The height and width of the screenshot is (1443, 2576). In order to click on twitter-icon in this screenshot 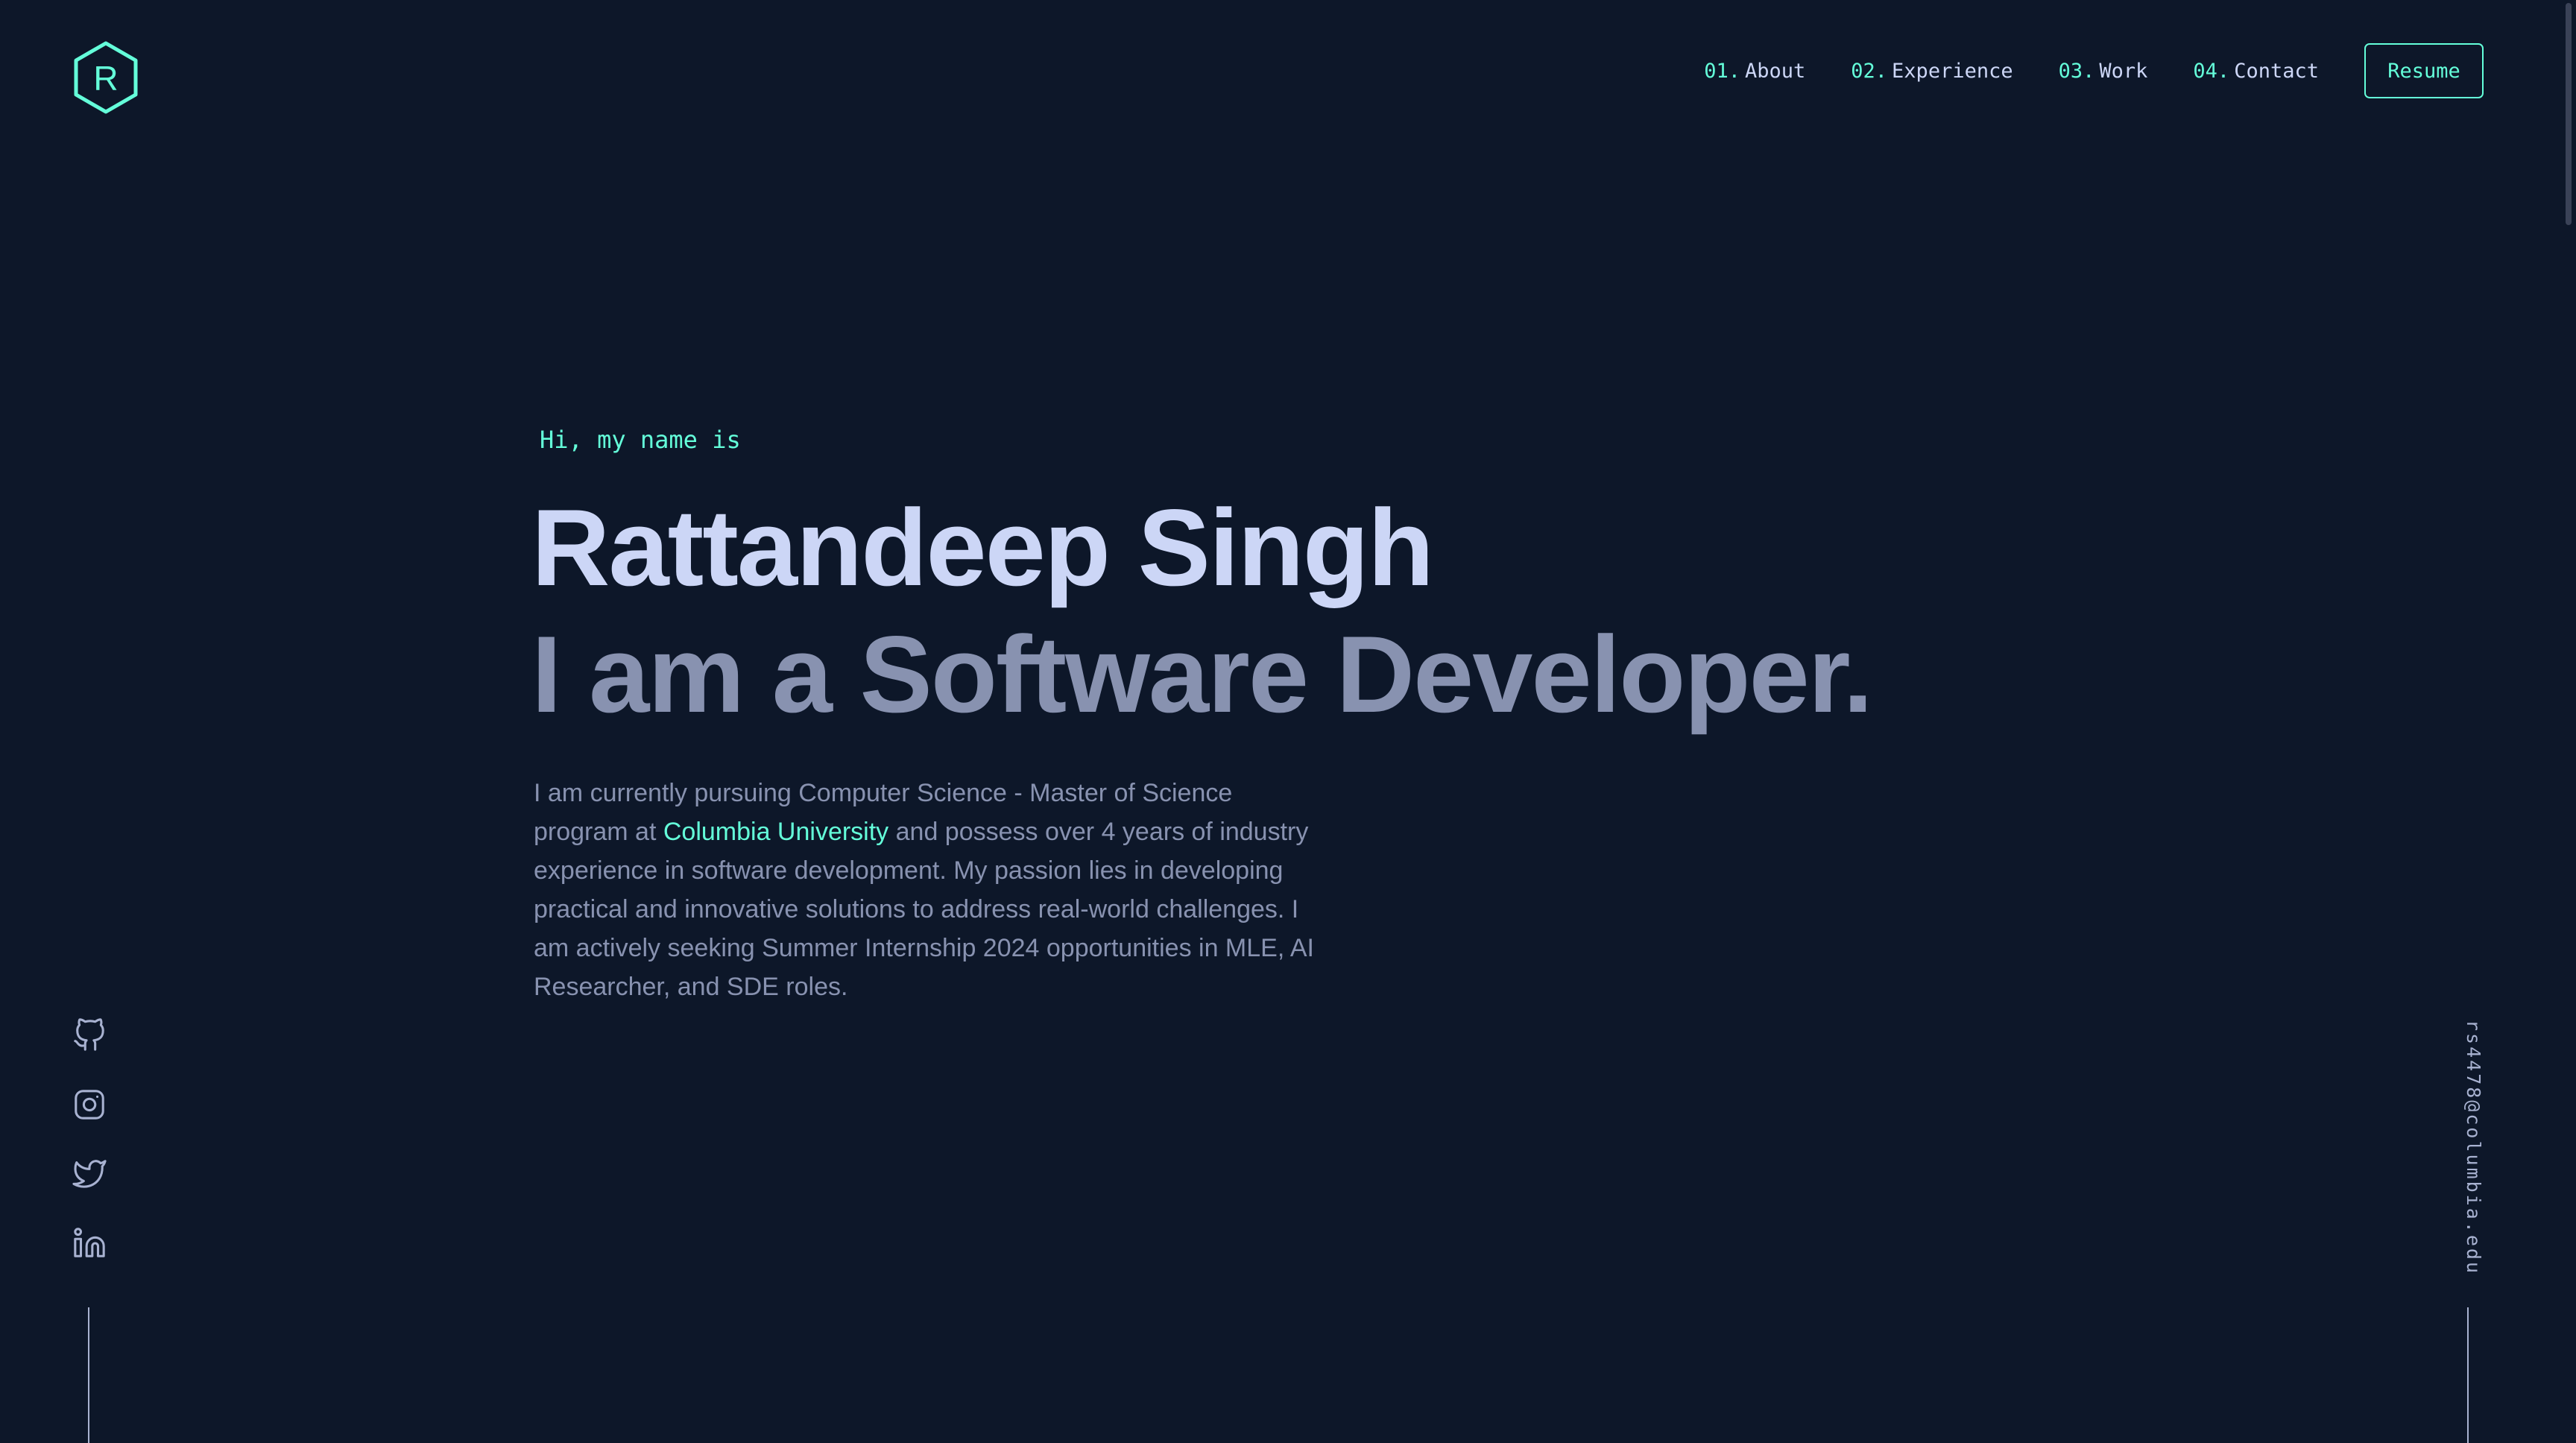, I will do `click(89, 1174)`.